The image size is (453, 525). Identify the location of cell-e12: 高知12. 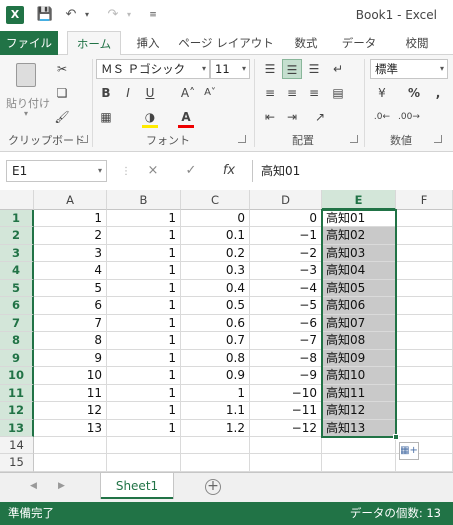
(359, 411).